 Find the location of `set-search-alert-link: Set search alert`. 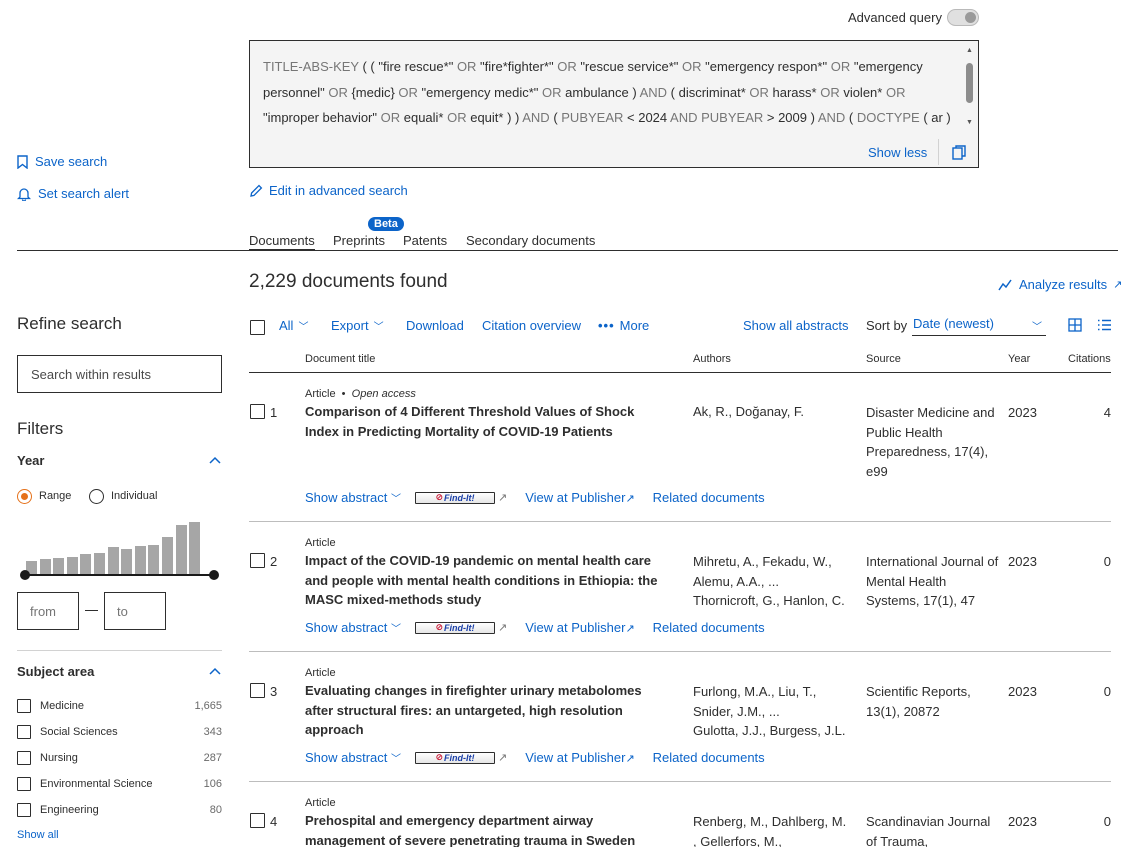

set-search-alert-link: Set search alert is located at coordinates (73, 193).